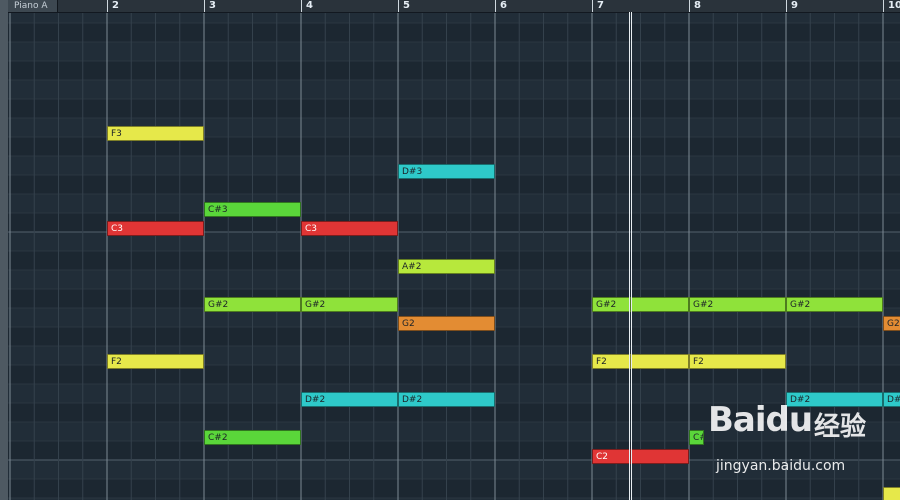 The width and height of the screenshot is (900, 500). What do you see at coordinates (792, 6) in the screenshot?
I see `ruler-bar-number: 9` at bounding box center [792, 6].